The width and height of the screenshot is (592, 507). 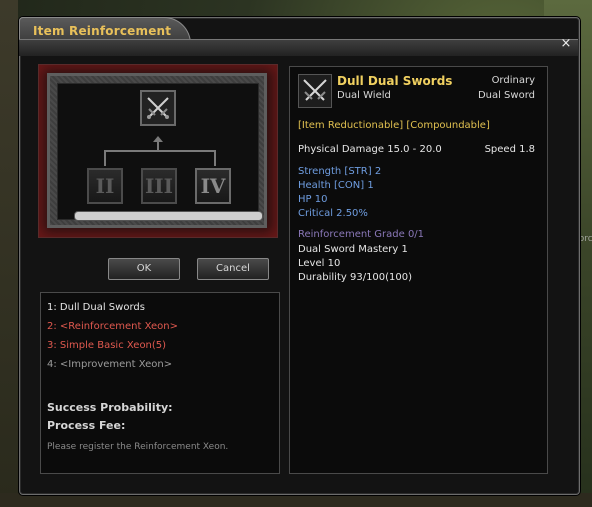 I want to click on attack-speed: Speed 1.8, so click(x=509, y=149).